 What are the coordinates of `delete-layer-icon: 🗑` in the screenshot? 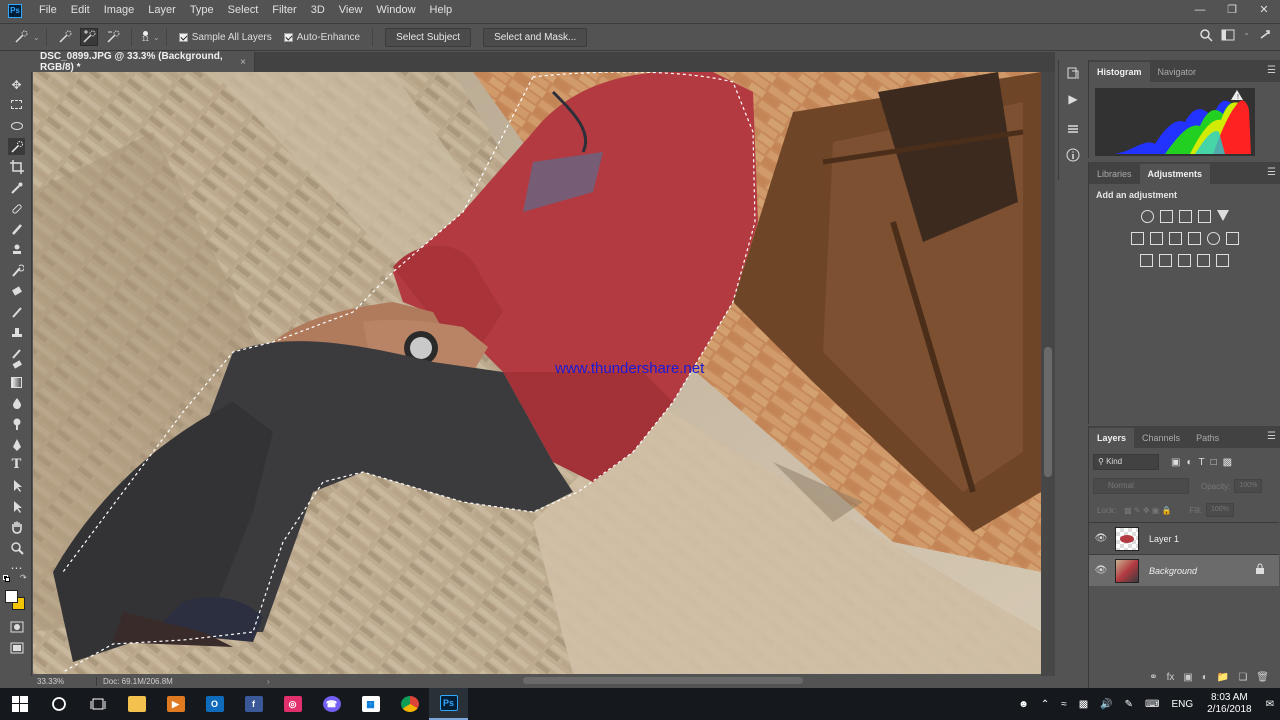 It's located at (1262, 677).